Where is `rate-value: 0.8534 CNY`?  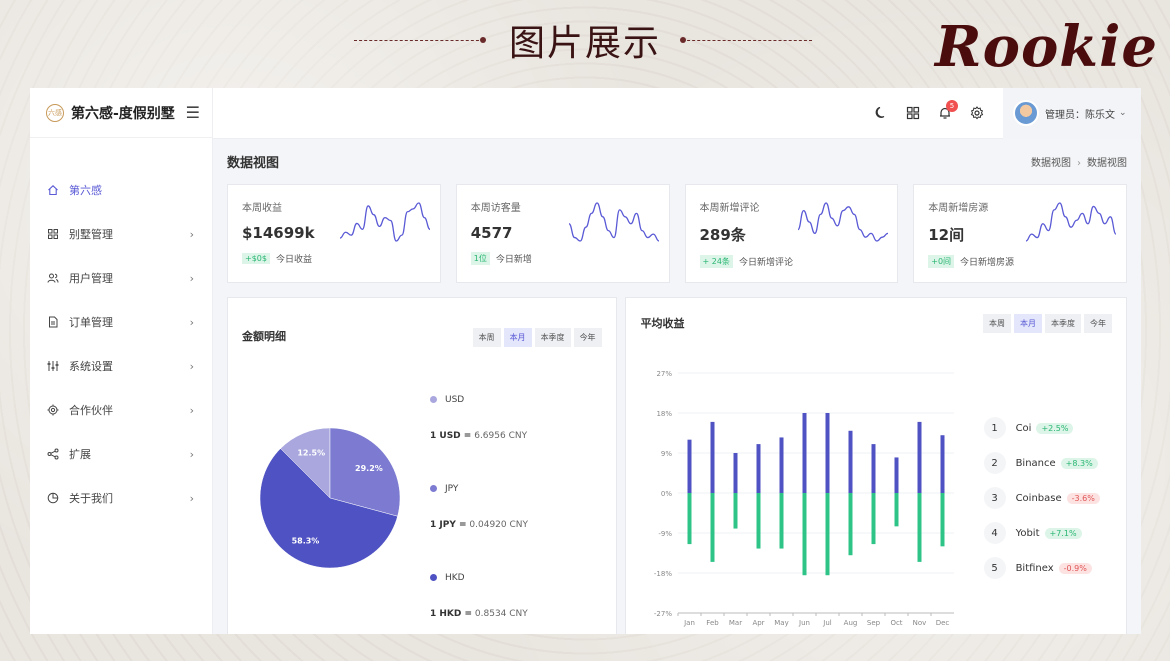 rate-value: 0.8534 CNY is located at coordinates (501, 614).